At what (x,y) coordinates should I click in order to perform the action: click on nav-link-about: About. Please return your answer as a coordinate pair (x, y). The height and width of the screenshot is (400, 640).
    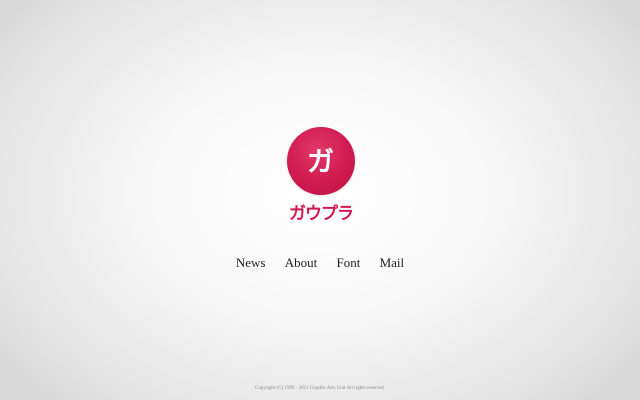
    Looking at the image, I should click on (301, 262).